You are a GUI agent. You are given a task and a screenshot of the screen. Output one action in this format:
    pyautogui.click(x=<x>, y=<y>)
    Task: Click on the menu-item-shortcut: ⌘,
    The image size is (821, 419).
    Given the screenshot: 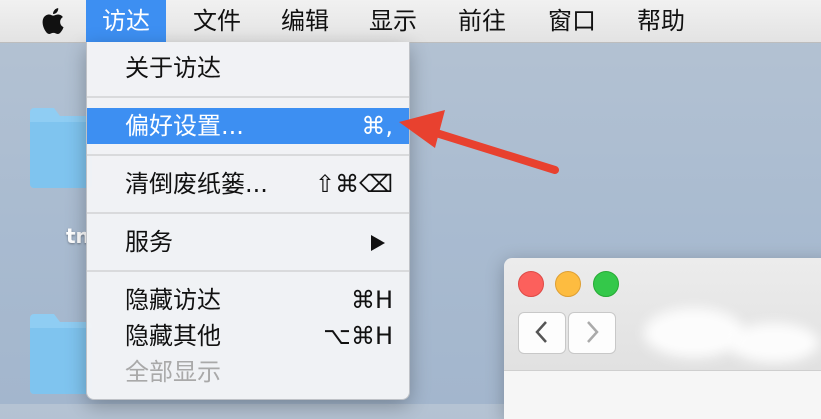 What is the action you would take?
    pyautogui.click(x=377, y=126)
    